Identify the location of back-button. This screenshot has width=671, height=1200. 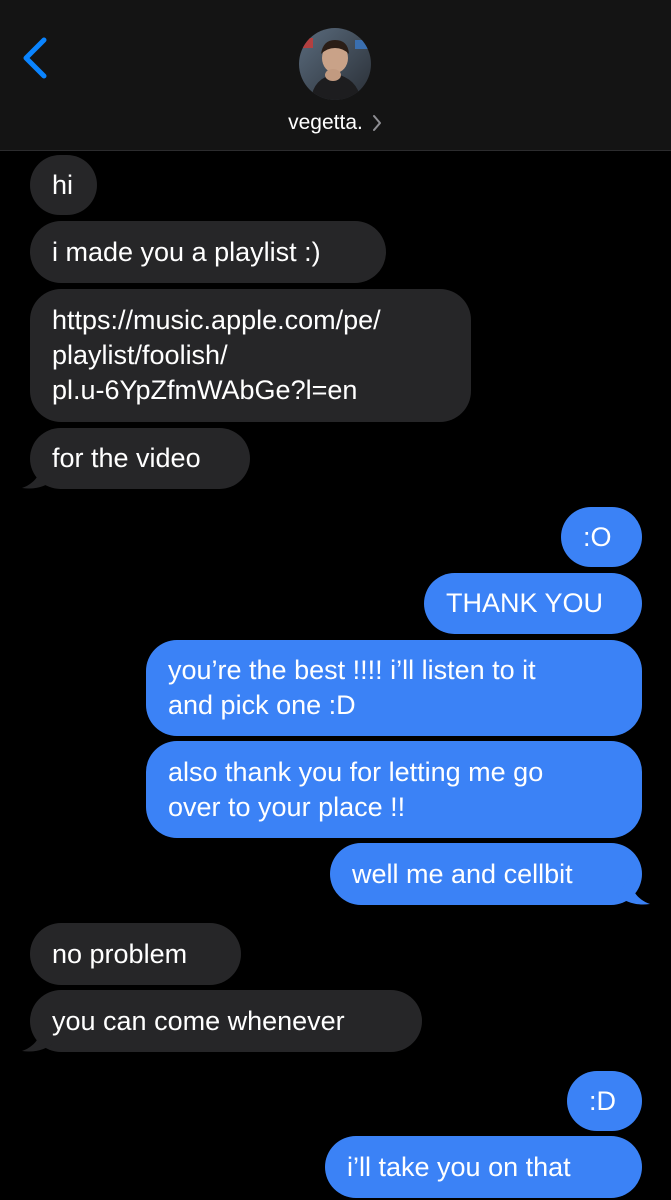
(35, 58).